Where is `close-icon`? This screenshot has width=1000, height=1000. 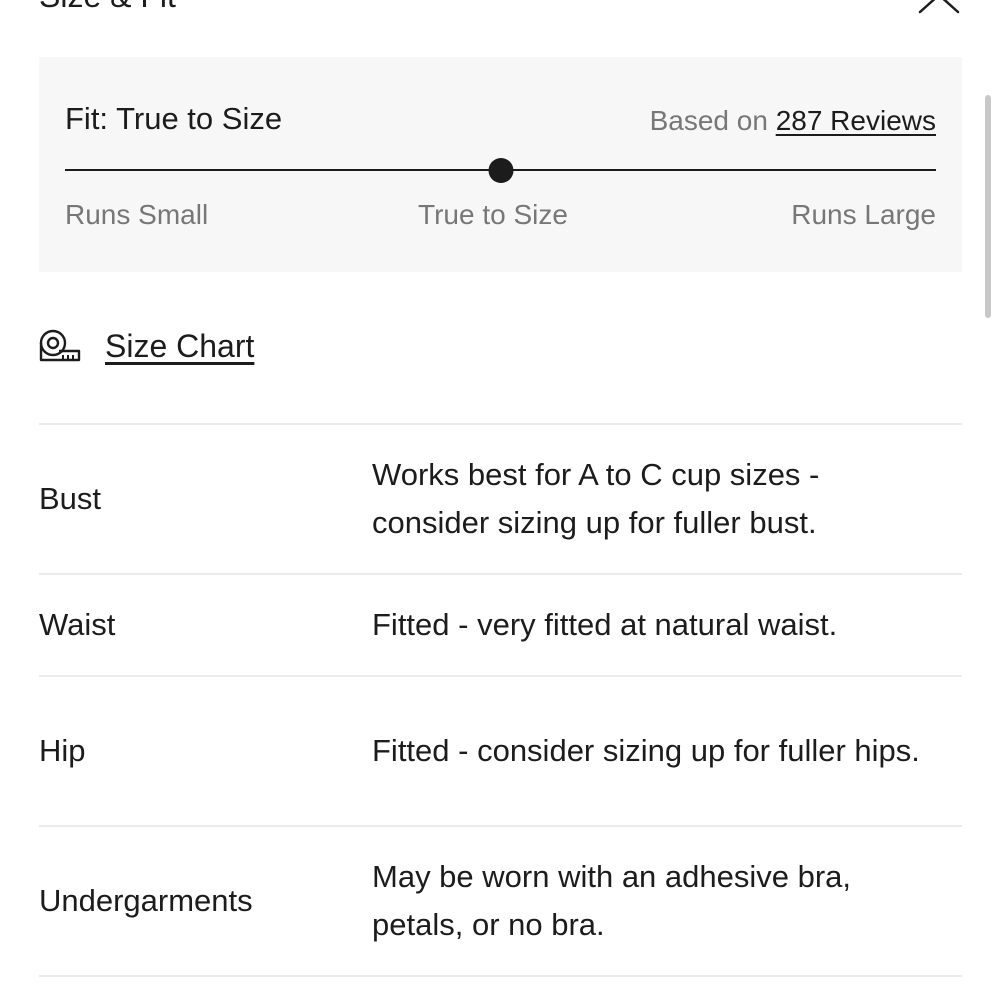 close-icon is located at coordinates (939, 7).